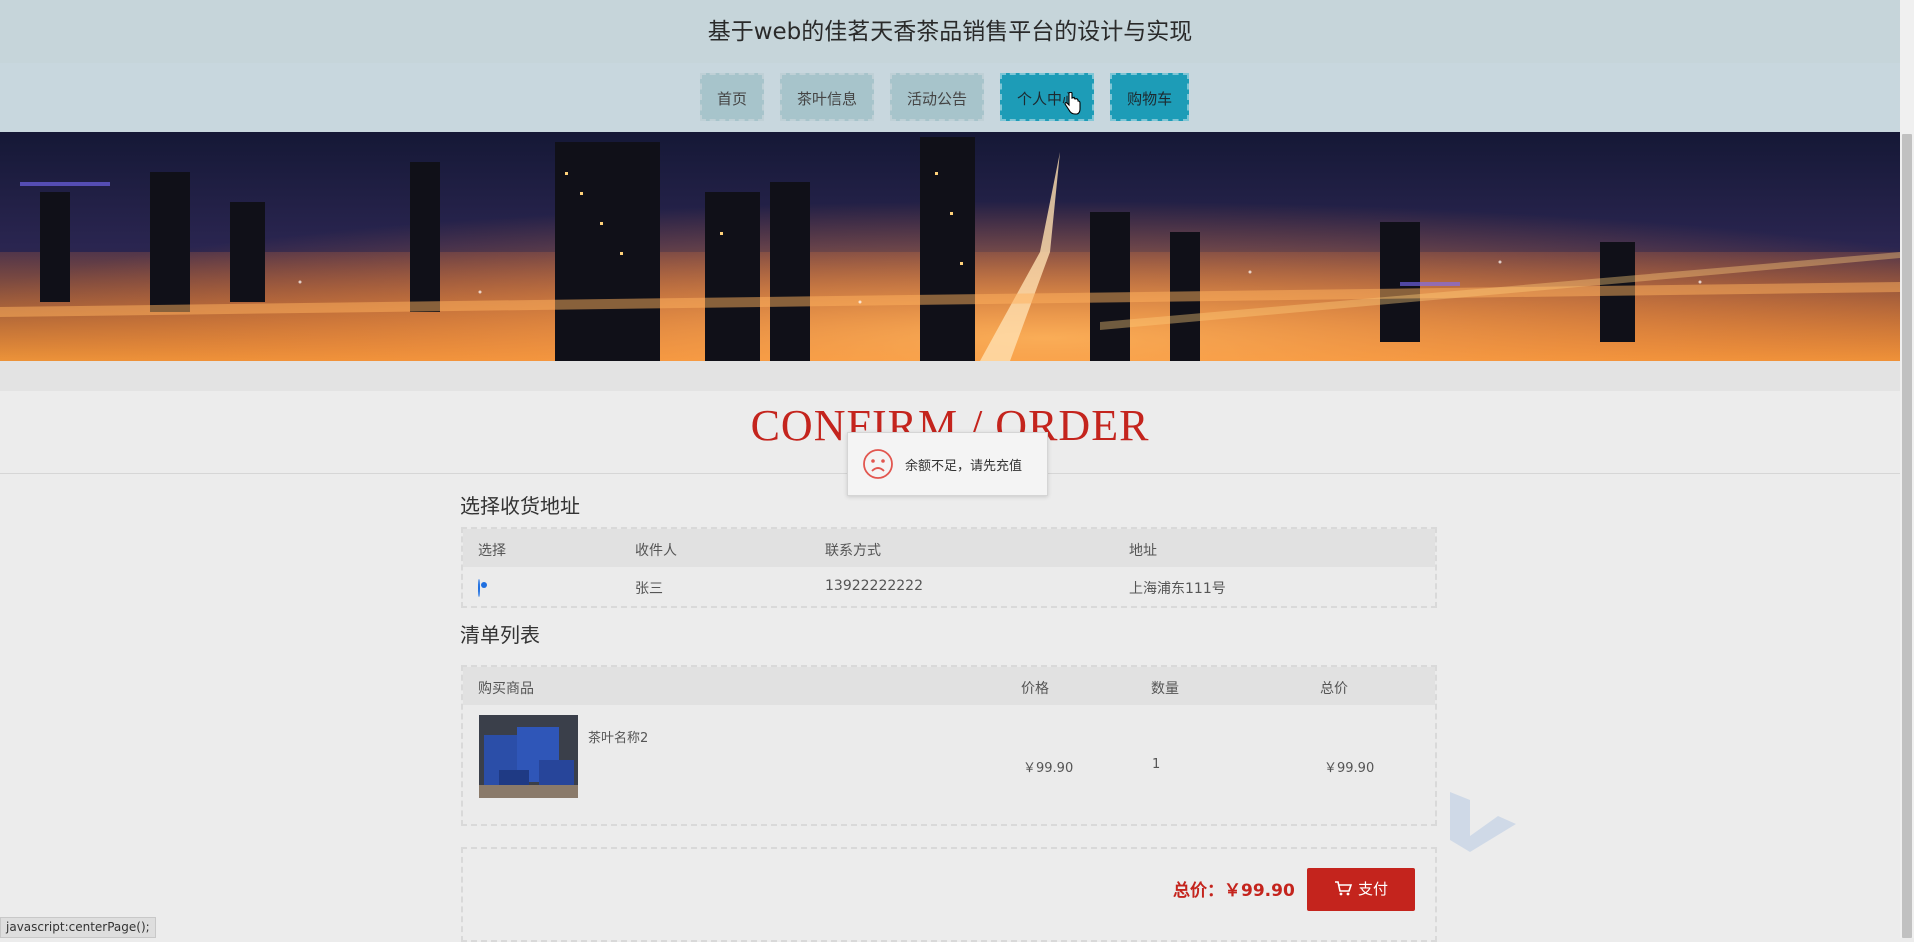 The width and height of the screenshot is (1914, 942). Describe the element at coordinates (1234, 891) in the screenshot. I see `order-total: 总价：￥99.90` at that location.